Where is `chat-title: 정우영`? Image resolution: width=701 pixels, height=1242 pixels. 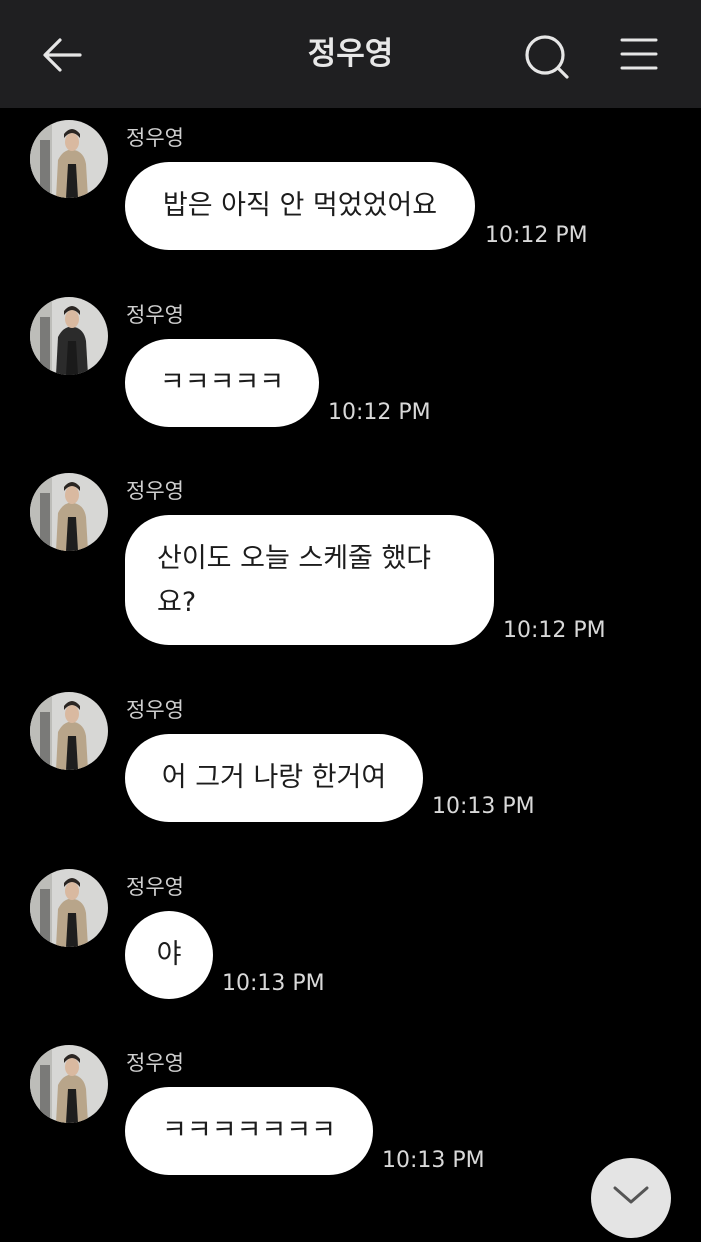 chat-title: 정우영 is located at coordinates (350, 54).